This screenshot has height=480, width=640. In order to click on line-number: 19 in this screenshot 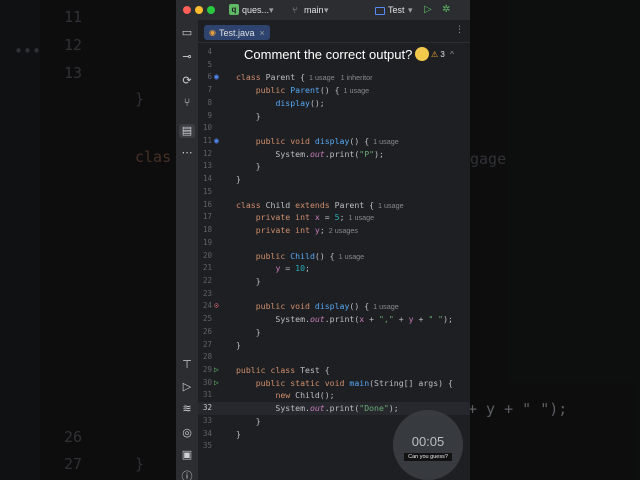, I will do `click(207, 242)`.